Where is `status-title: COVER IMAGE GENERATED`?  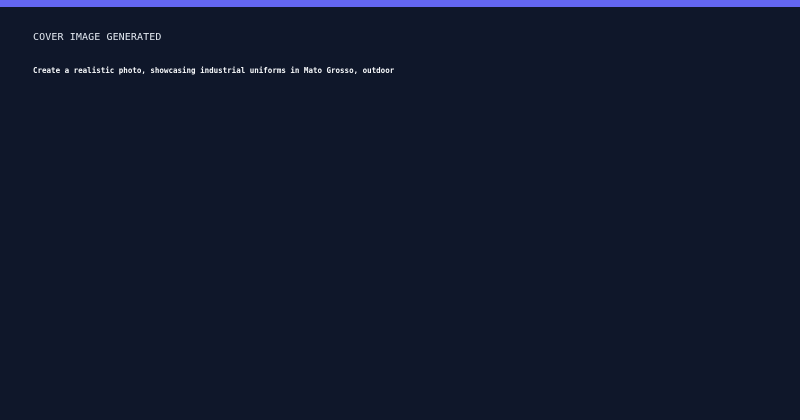 status-title: COVER IMAGE GENERATED is located at coordinates (97, 37).